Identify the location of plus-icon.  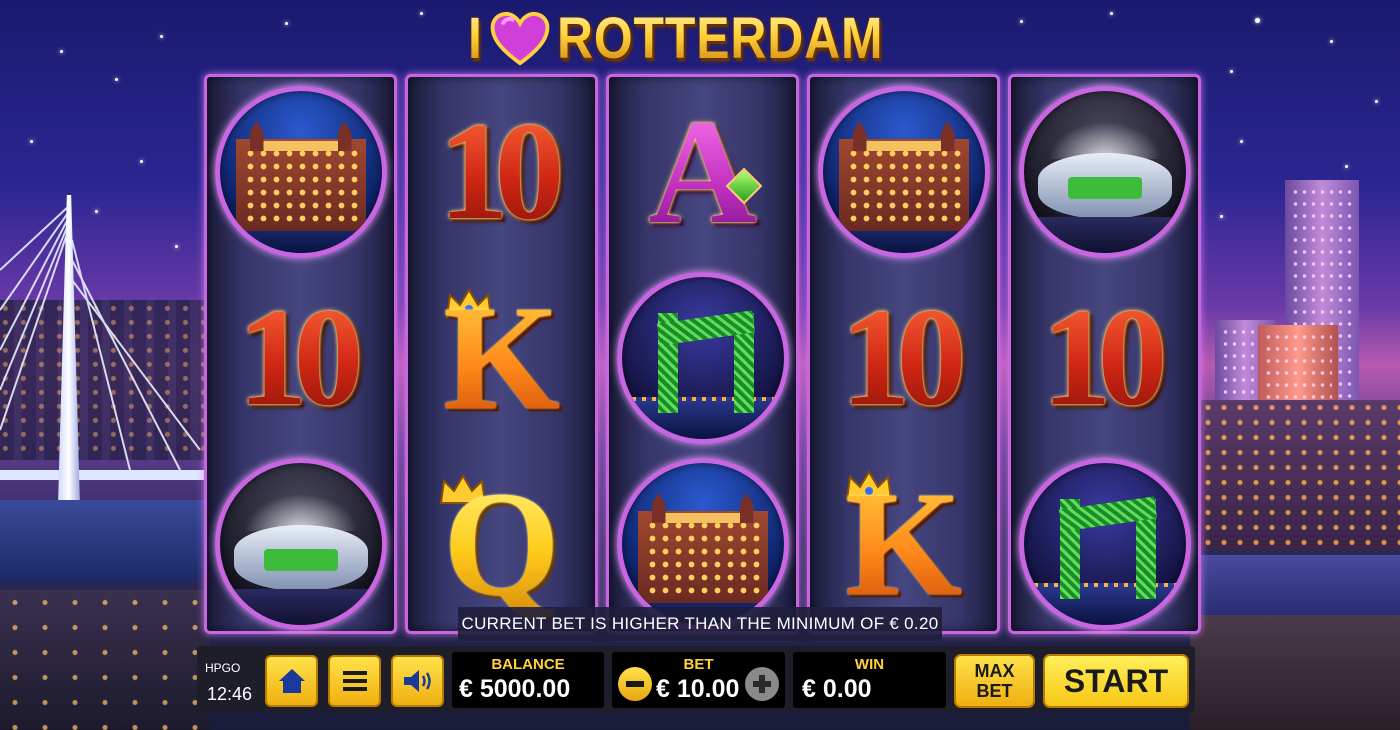
(762, 684).